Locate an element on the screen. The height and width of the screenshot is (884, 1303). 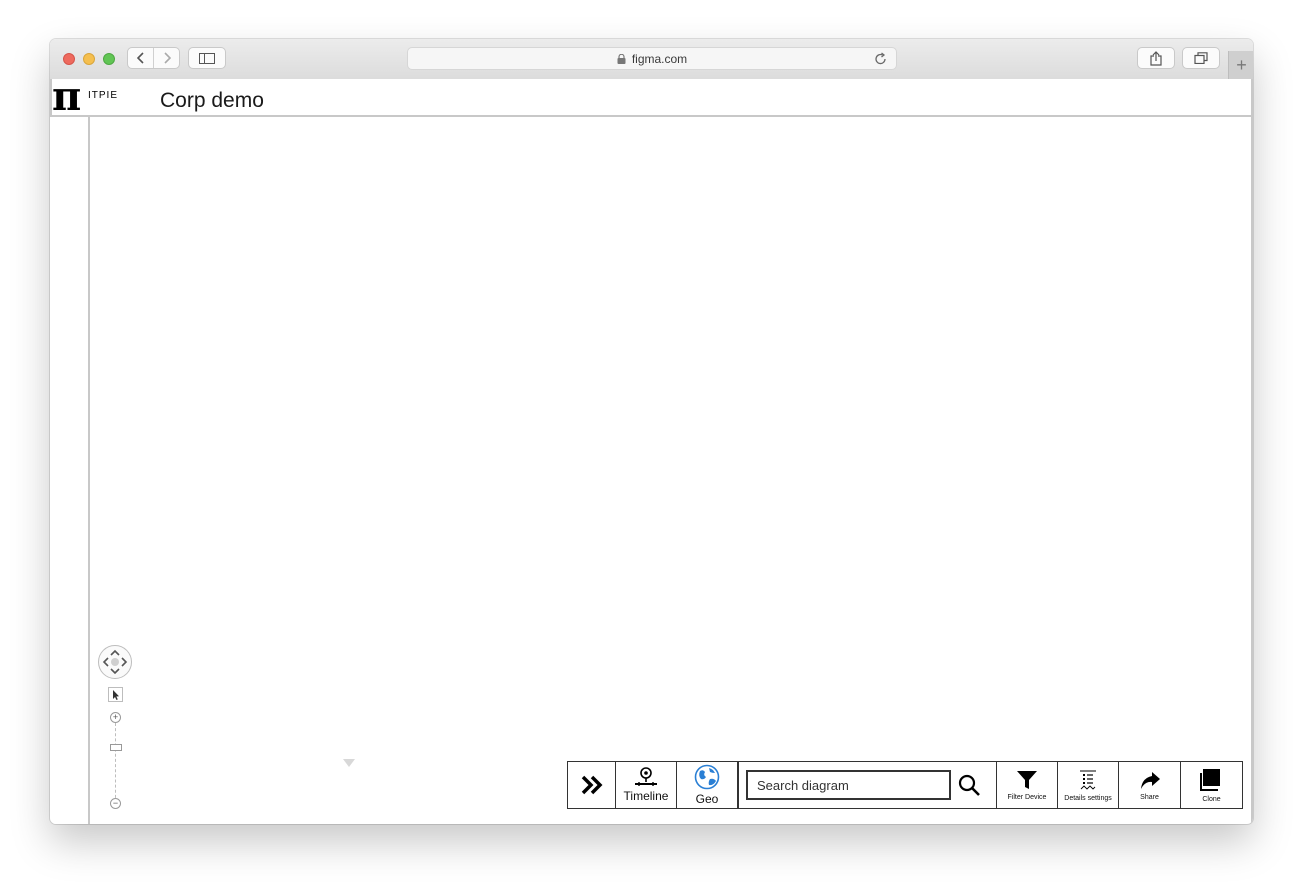
search-input is located at coordinates (848, 785).